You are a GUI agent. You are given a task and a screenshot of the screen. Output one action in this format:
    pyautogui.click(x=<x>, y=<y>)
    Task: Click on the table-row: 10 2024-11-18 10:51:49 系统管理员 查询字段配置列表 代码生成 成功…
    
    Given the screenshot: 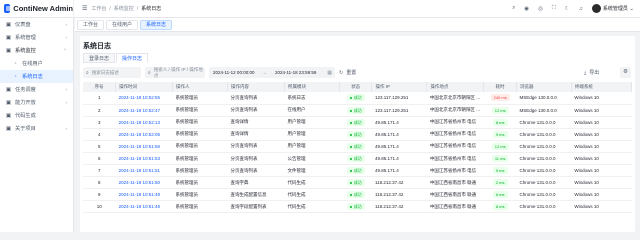 What is the action you would take?
    pyautogui.click(x=357, y=207)
    